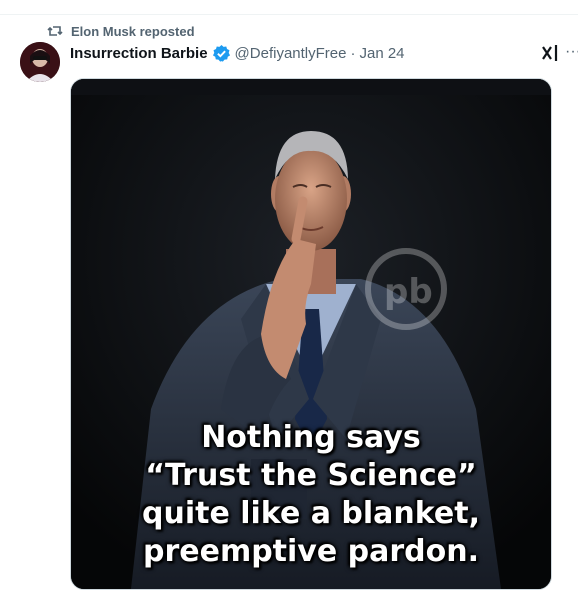 The image size is (578, 603). I want to click on author-display-name: Insurrection Barbie, so click(139, 53).